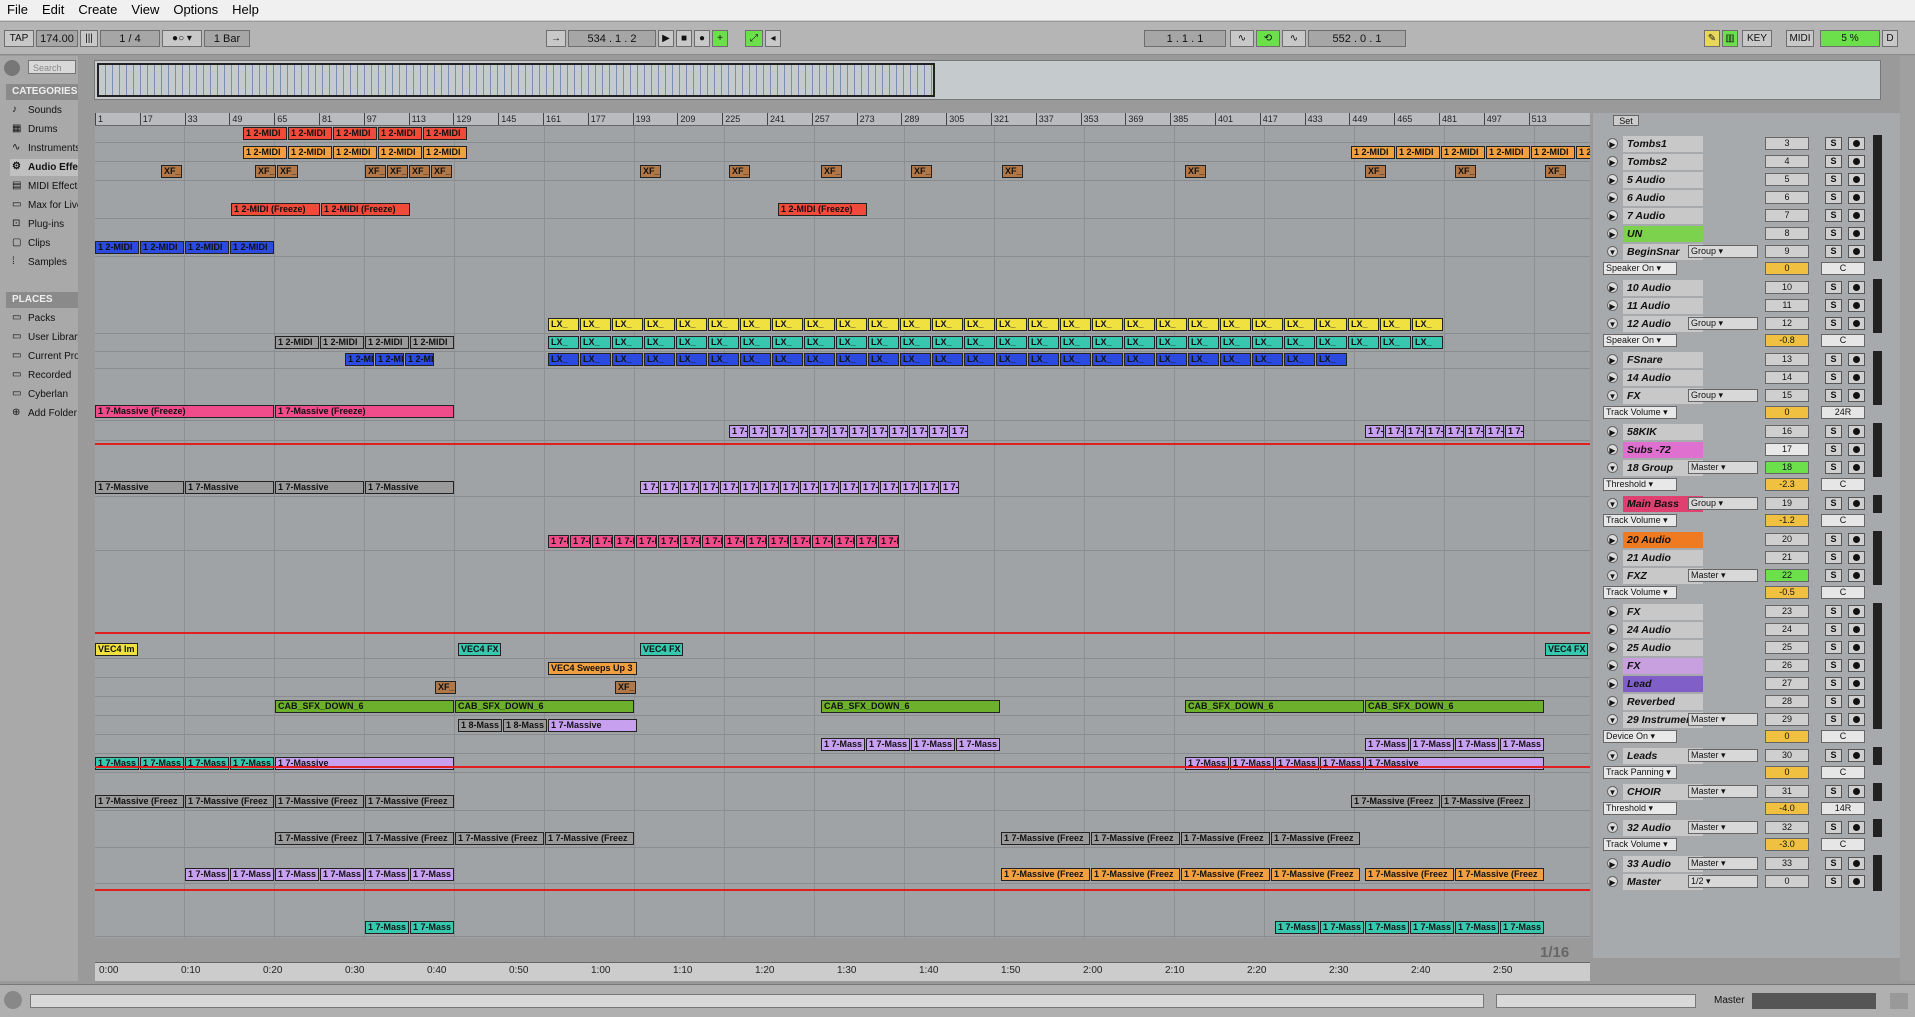 This screenshot has width=1915, height=1017. What do you see at coordinates (1748, 378) in the screenshot?
I see `track-header: ▶ 14 Audio 14 S` at bounding box center [1748, 378].